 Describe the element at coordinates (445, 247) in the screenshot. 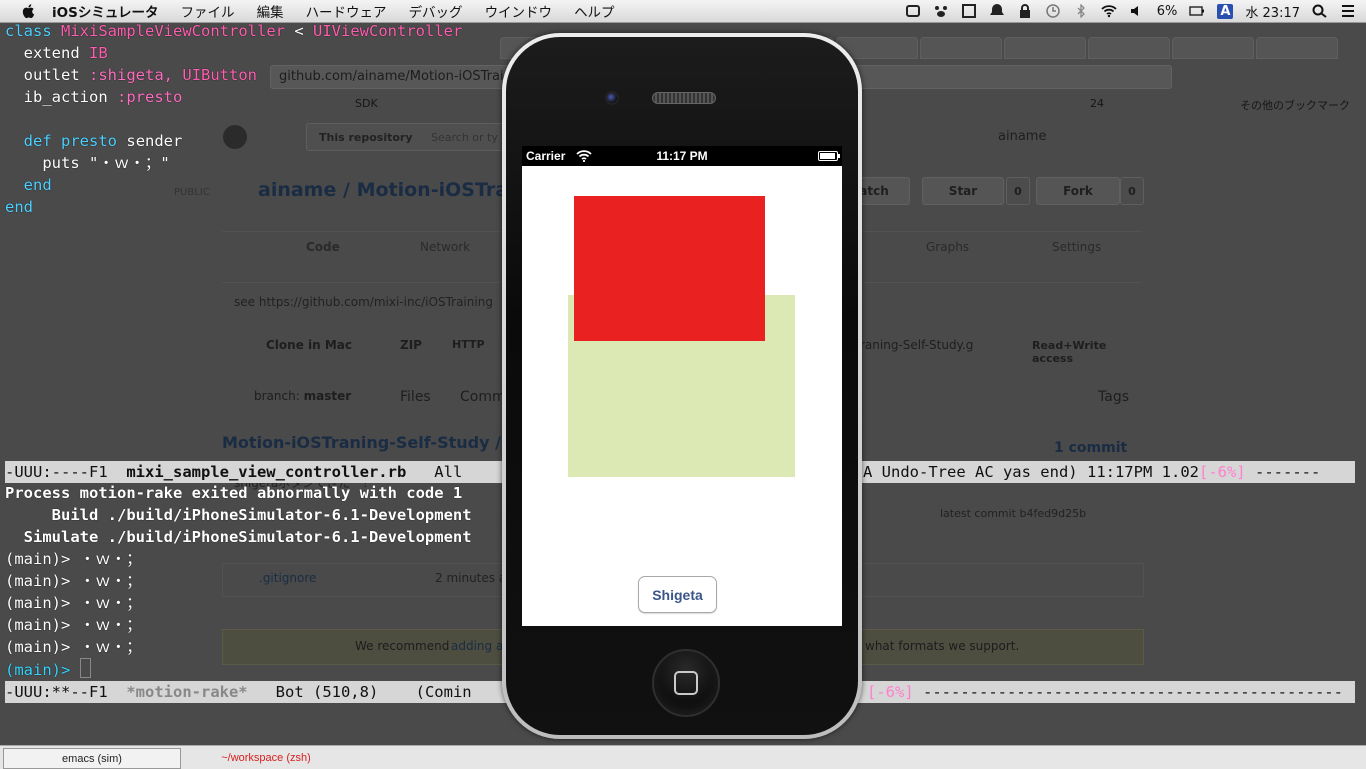

I see `tab-network: Network` at that location.